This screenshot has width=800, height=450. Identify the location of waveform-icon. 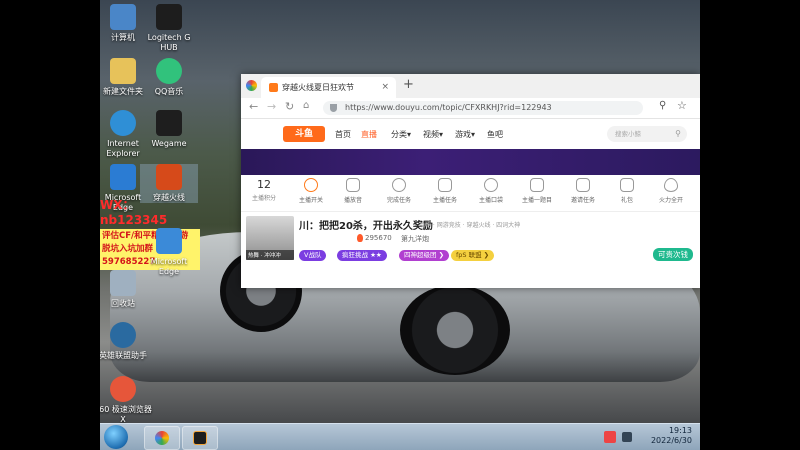
(353, 185).